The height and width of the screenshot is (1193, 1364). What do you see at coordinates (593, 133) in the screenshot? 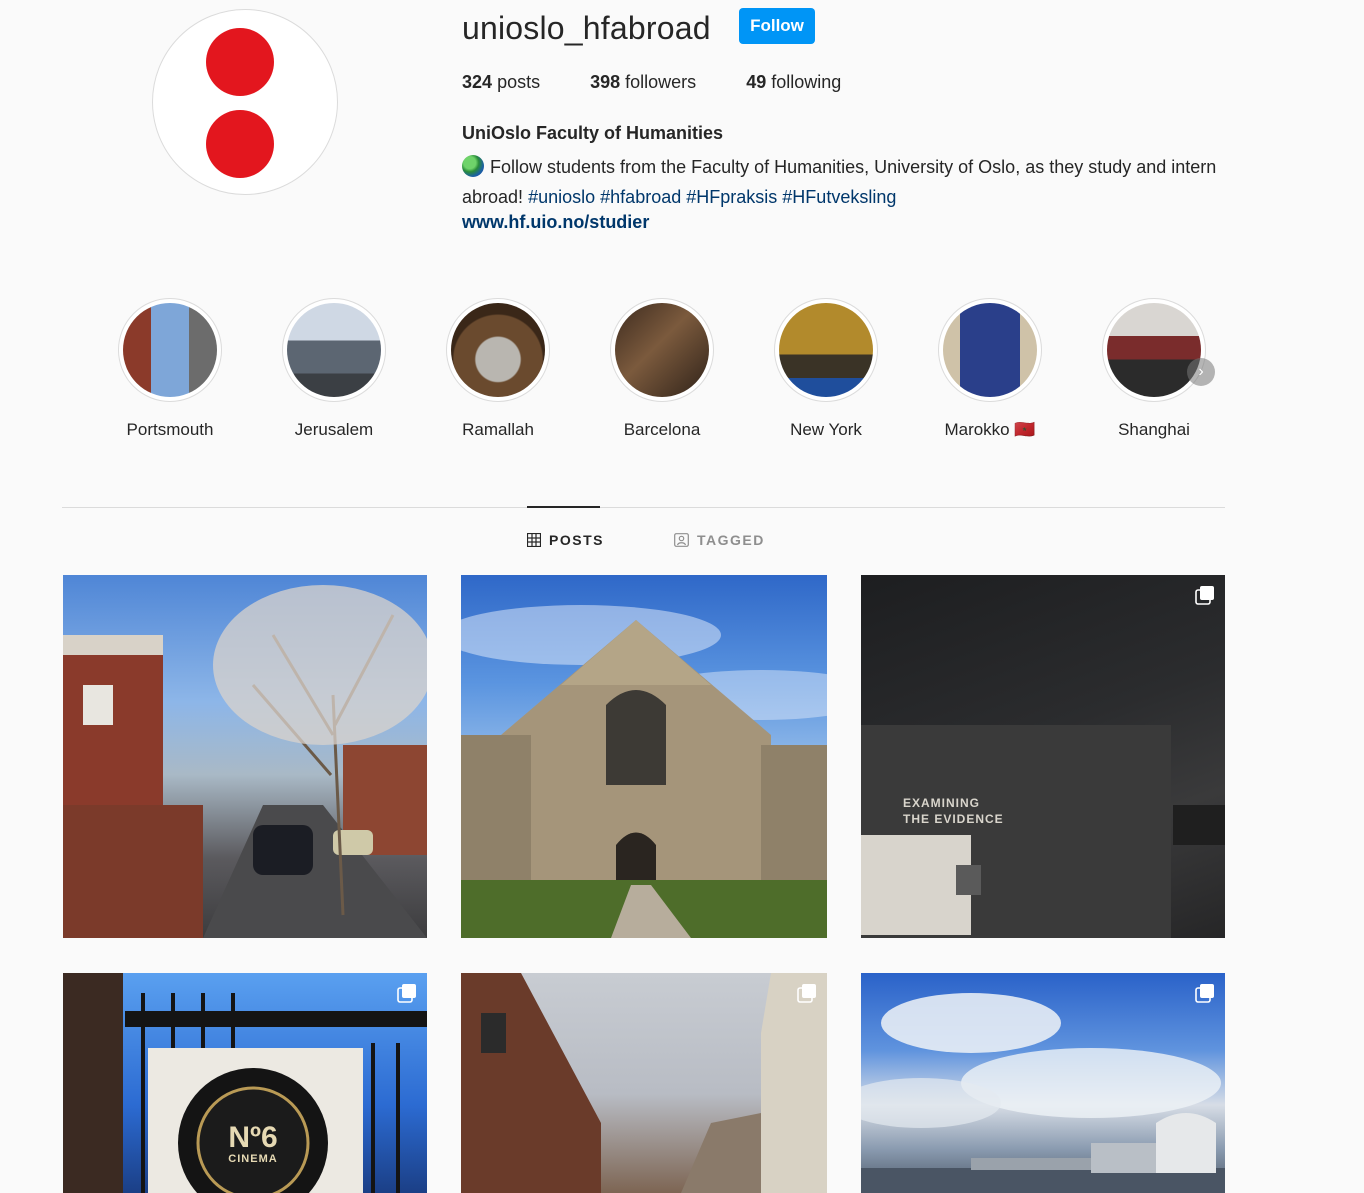
I see `profile-full-name: UniOslo Faculty of Humanities` at bounding box center [593, 133].